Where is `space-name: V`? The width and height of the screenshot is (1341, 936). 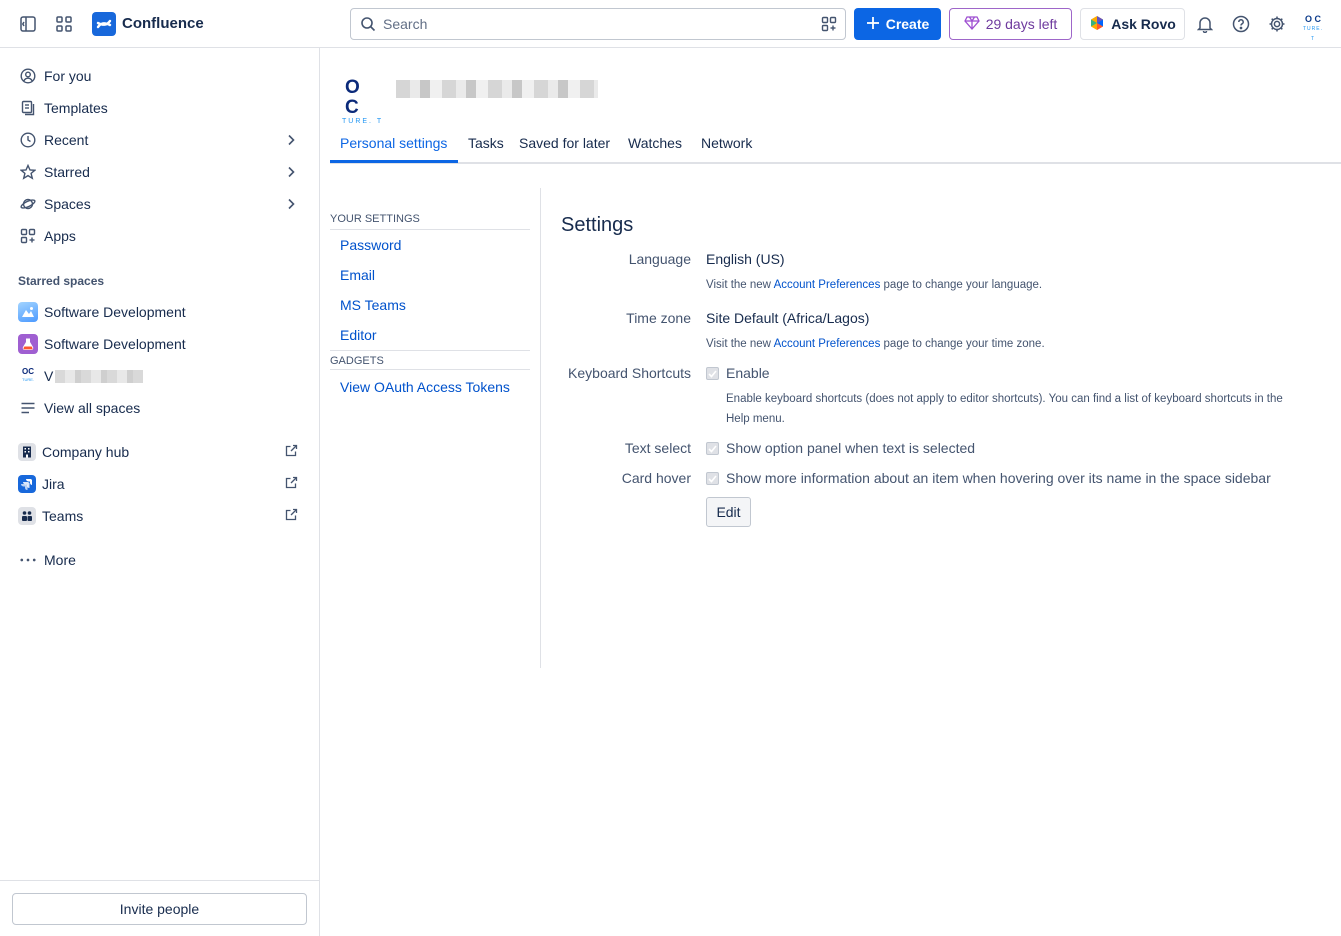
space-name: V is located at coordinates (49, 376).